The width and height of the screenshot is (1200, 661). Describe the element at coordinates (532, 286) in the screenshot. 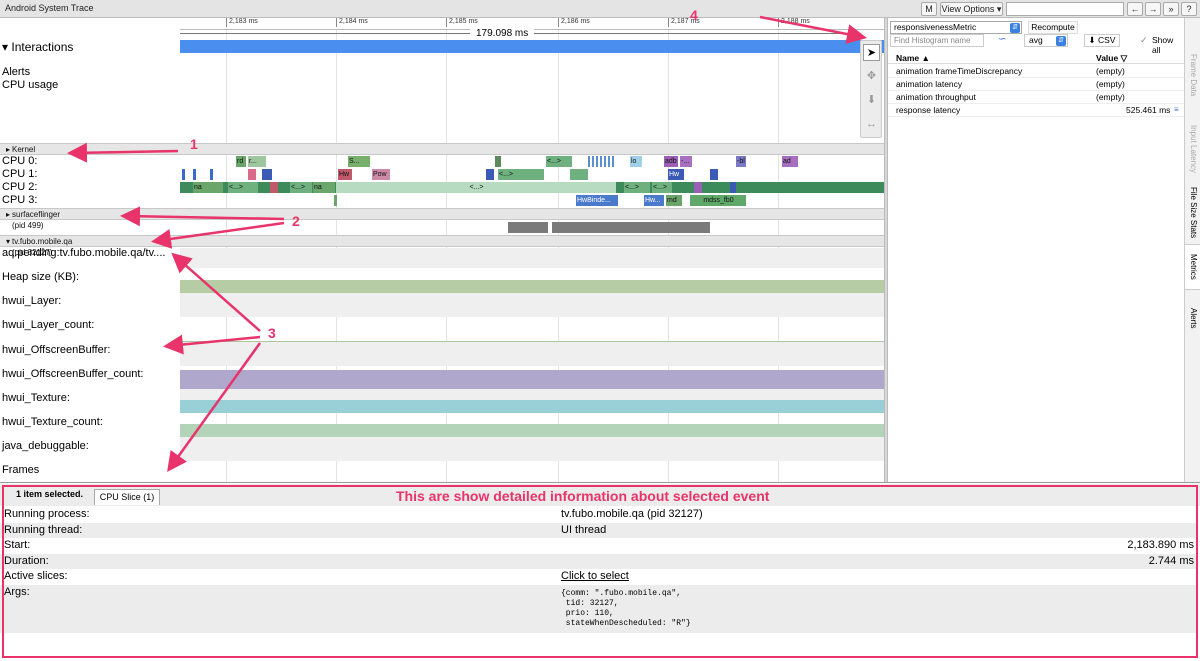

I see `heap-size-fill` at that location.